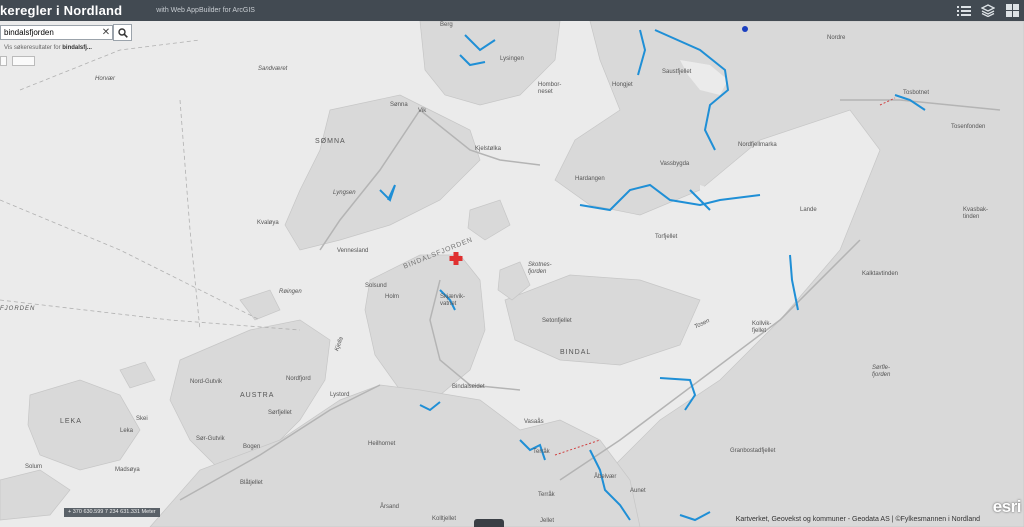  What do you see at coordinates (106, 33) in the screenshot?
I see `search-clear-icon: ✕` at bounding box center [106, 33].